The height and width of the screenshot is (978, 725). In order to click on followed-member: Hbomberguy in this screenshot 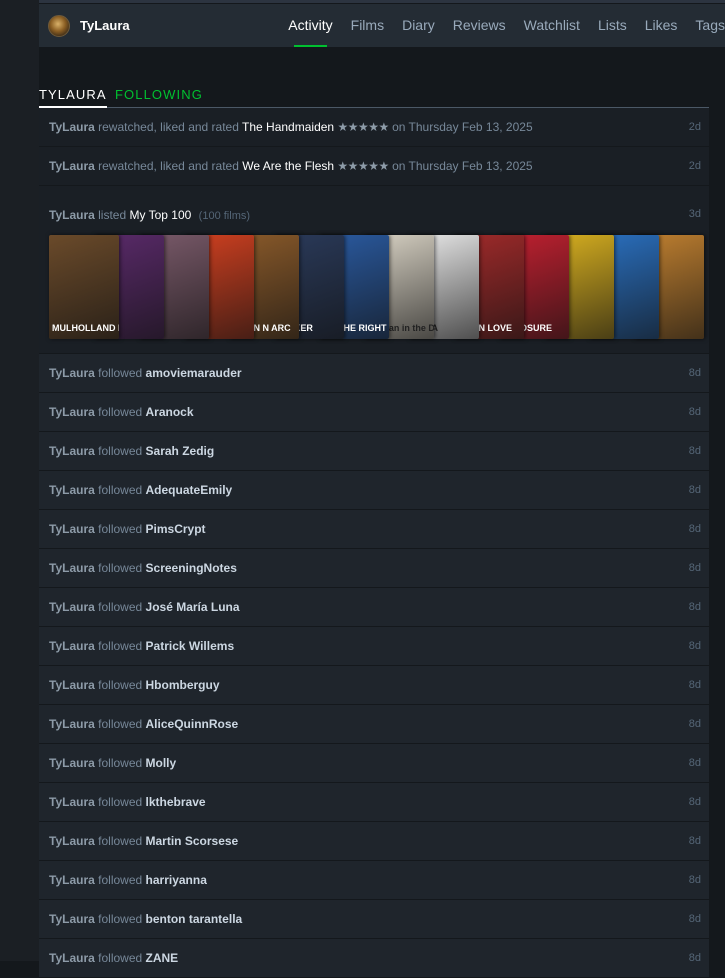, I will do `click(183, 685)`.